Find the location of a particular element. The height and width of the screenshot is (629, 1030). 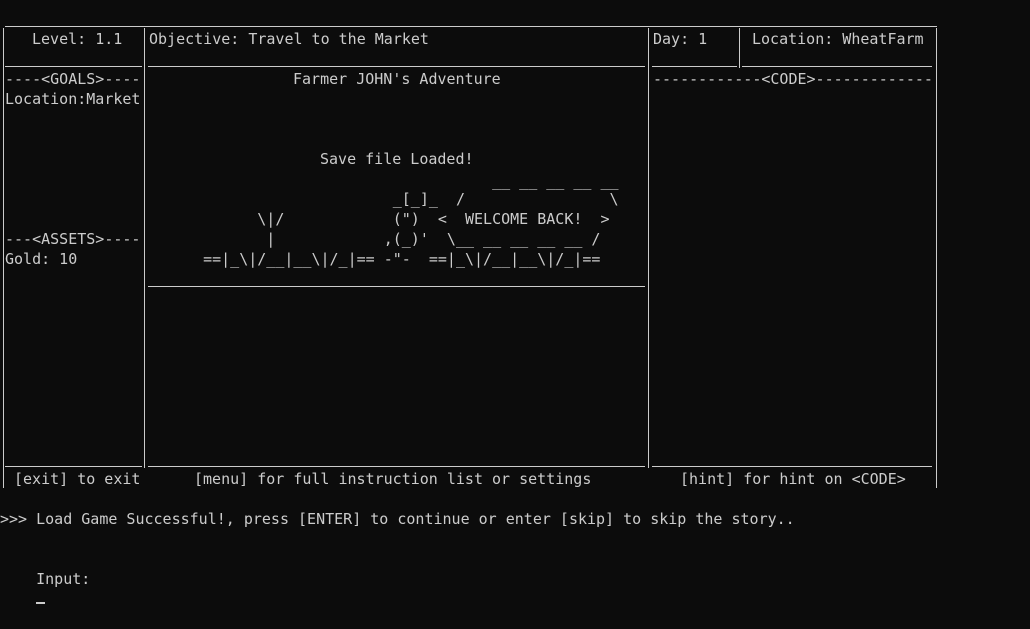

code-hint: [hint] for hint on <CODE> is located at coordinates (793, 479).